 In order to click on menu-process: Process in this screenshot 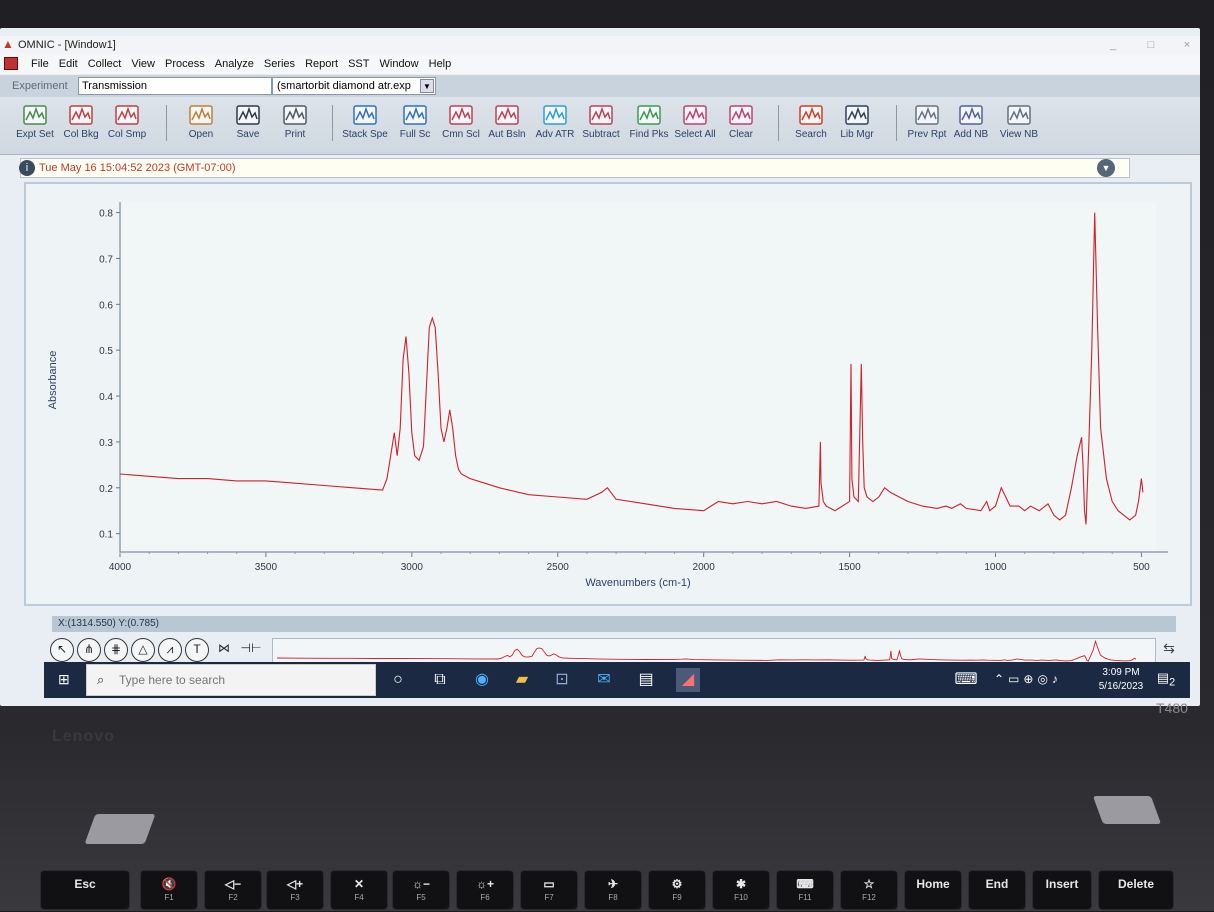, I will do `click(185, 64)`.